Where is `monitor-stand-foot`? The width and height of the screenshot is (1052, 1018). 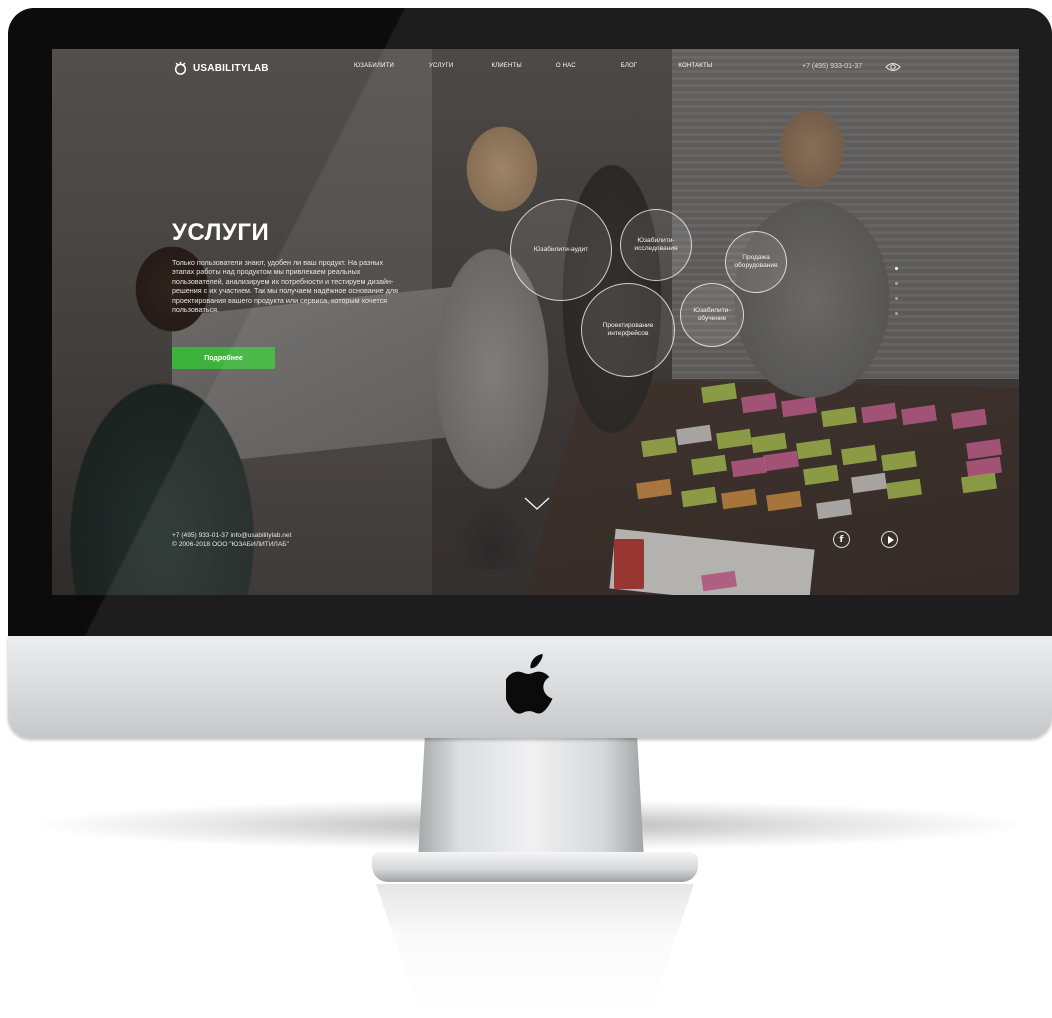 monitor-stand-foot is located at coordinates (535, 867).